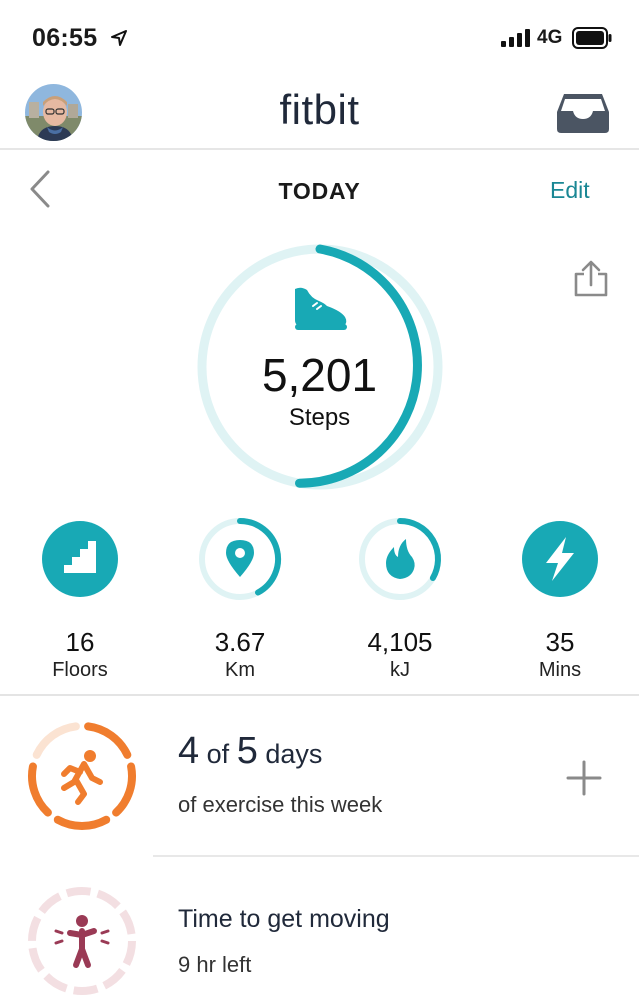  I want to click on runner-icon, so click(82, 777).